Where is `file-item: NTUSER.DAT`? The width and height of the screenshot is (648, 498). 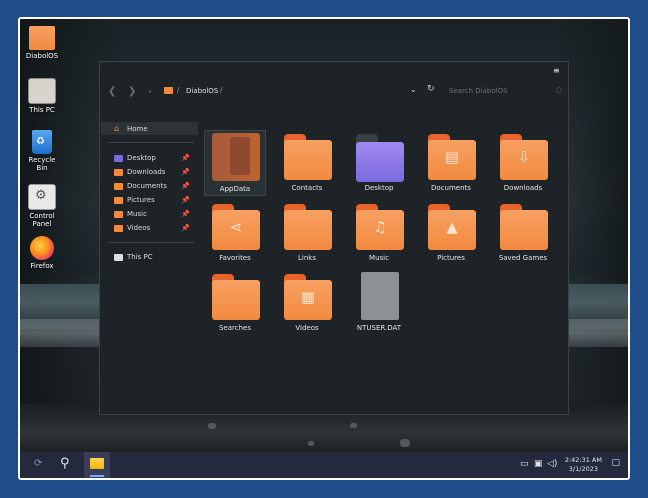 file-item: NTUSER.DAT is located at coordinates (379, 303).